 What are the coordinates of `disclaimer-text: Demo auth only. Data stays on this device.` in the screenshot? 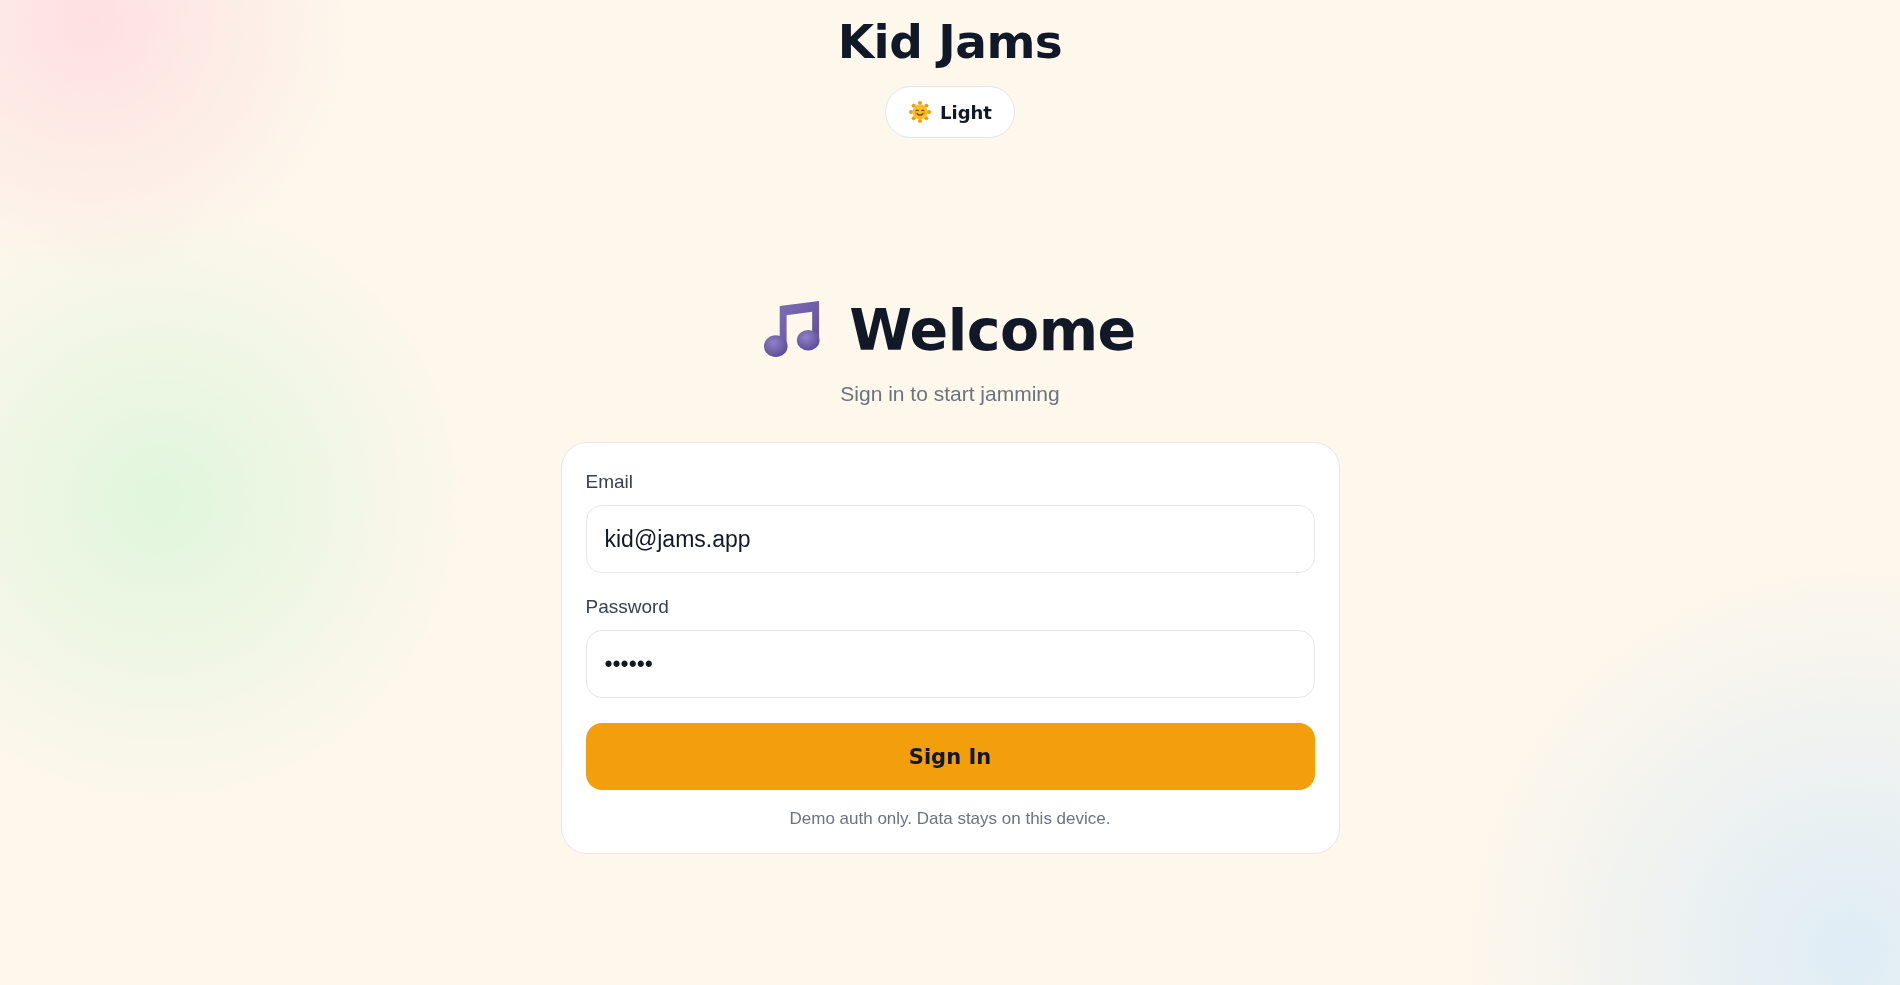 It's located at (950, 819).